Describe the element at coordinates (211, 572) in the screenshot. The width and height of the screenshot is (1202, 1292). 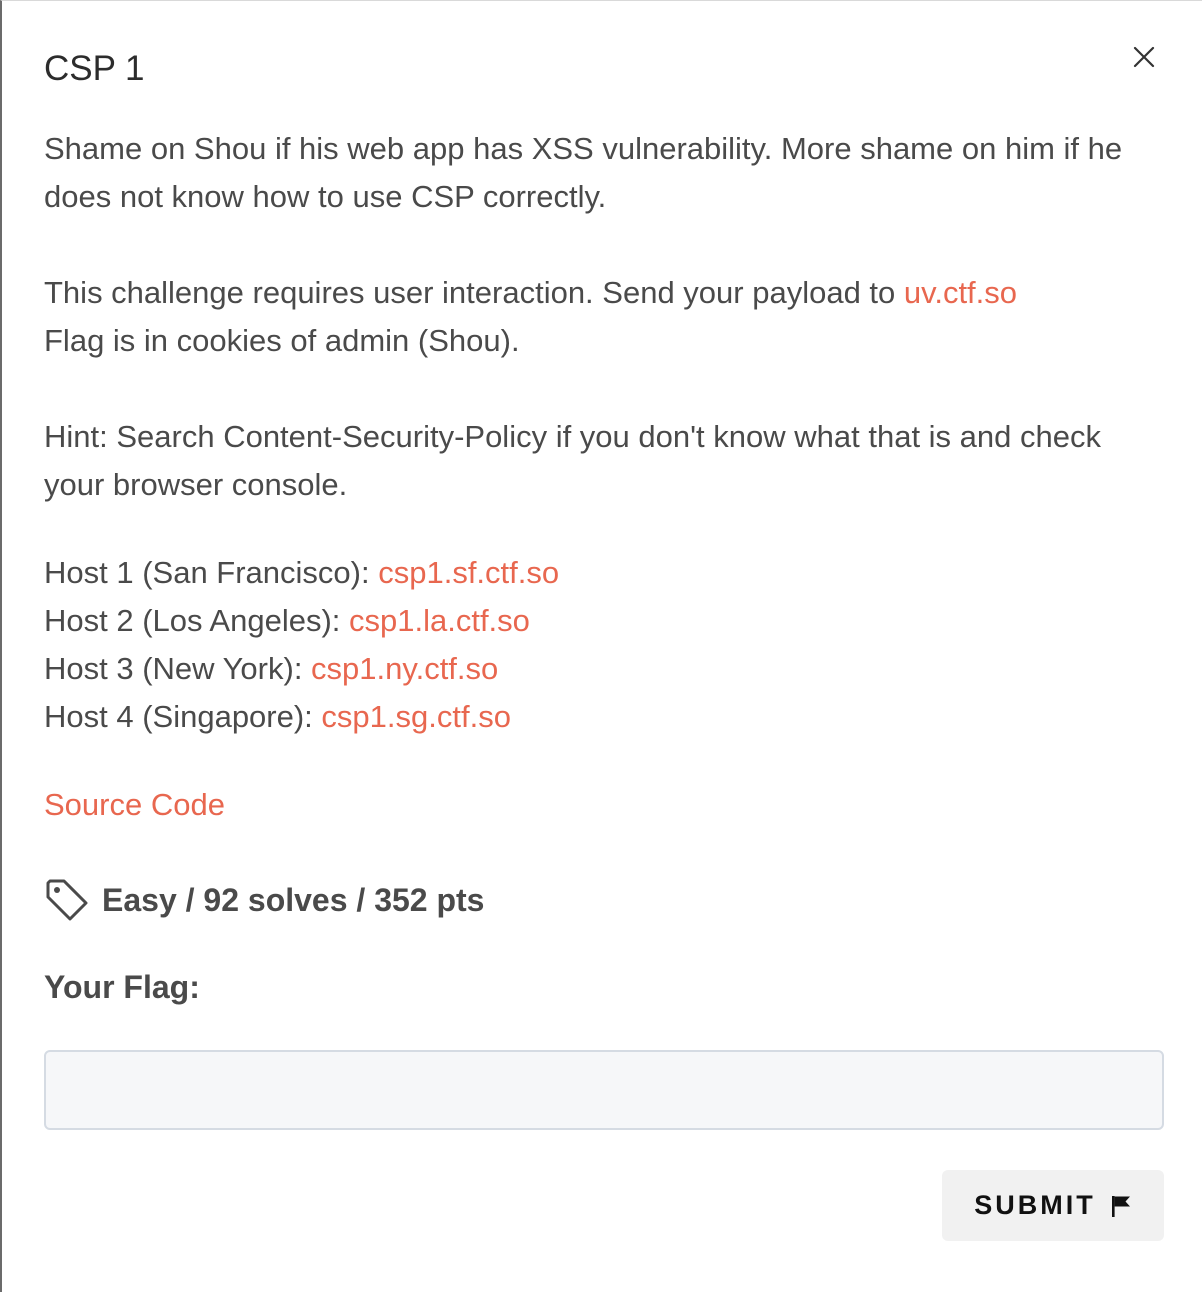
I see `host-label: Host 1 (San Francisco):` at that location.